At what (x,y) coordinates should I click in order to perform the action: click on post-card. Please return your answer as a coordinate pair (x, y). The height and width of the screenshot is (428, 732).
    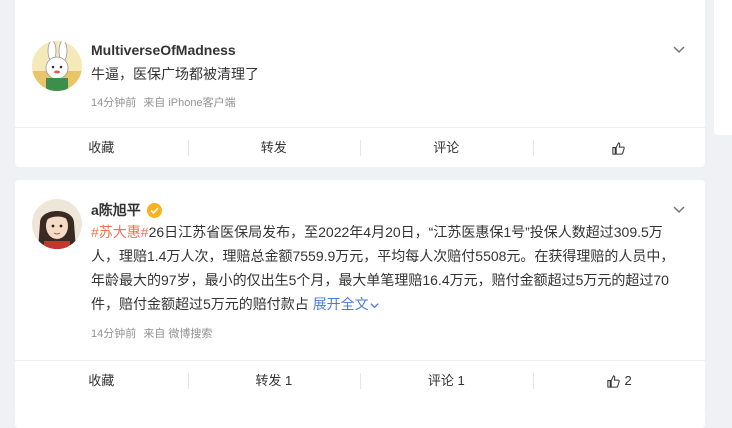
    Looking at the image, I should click on (360, 418).